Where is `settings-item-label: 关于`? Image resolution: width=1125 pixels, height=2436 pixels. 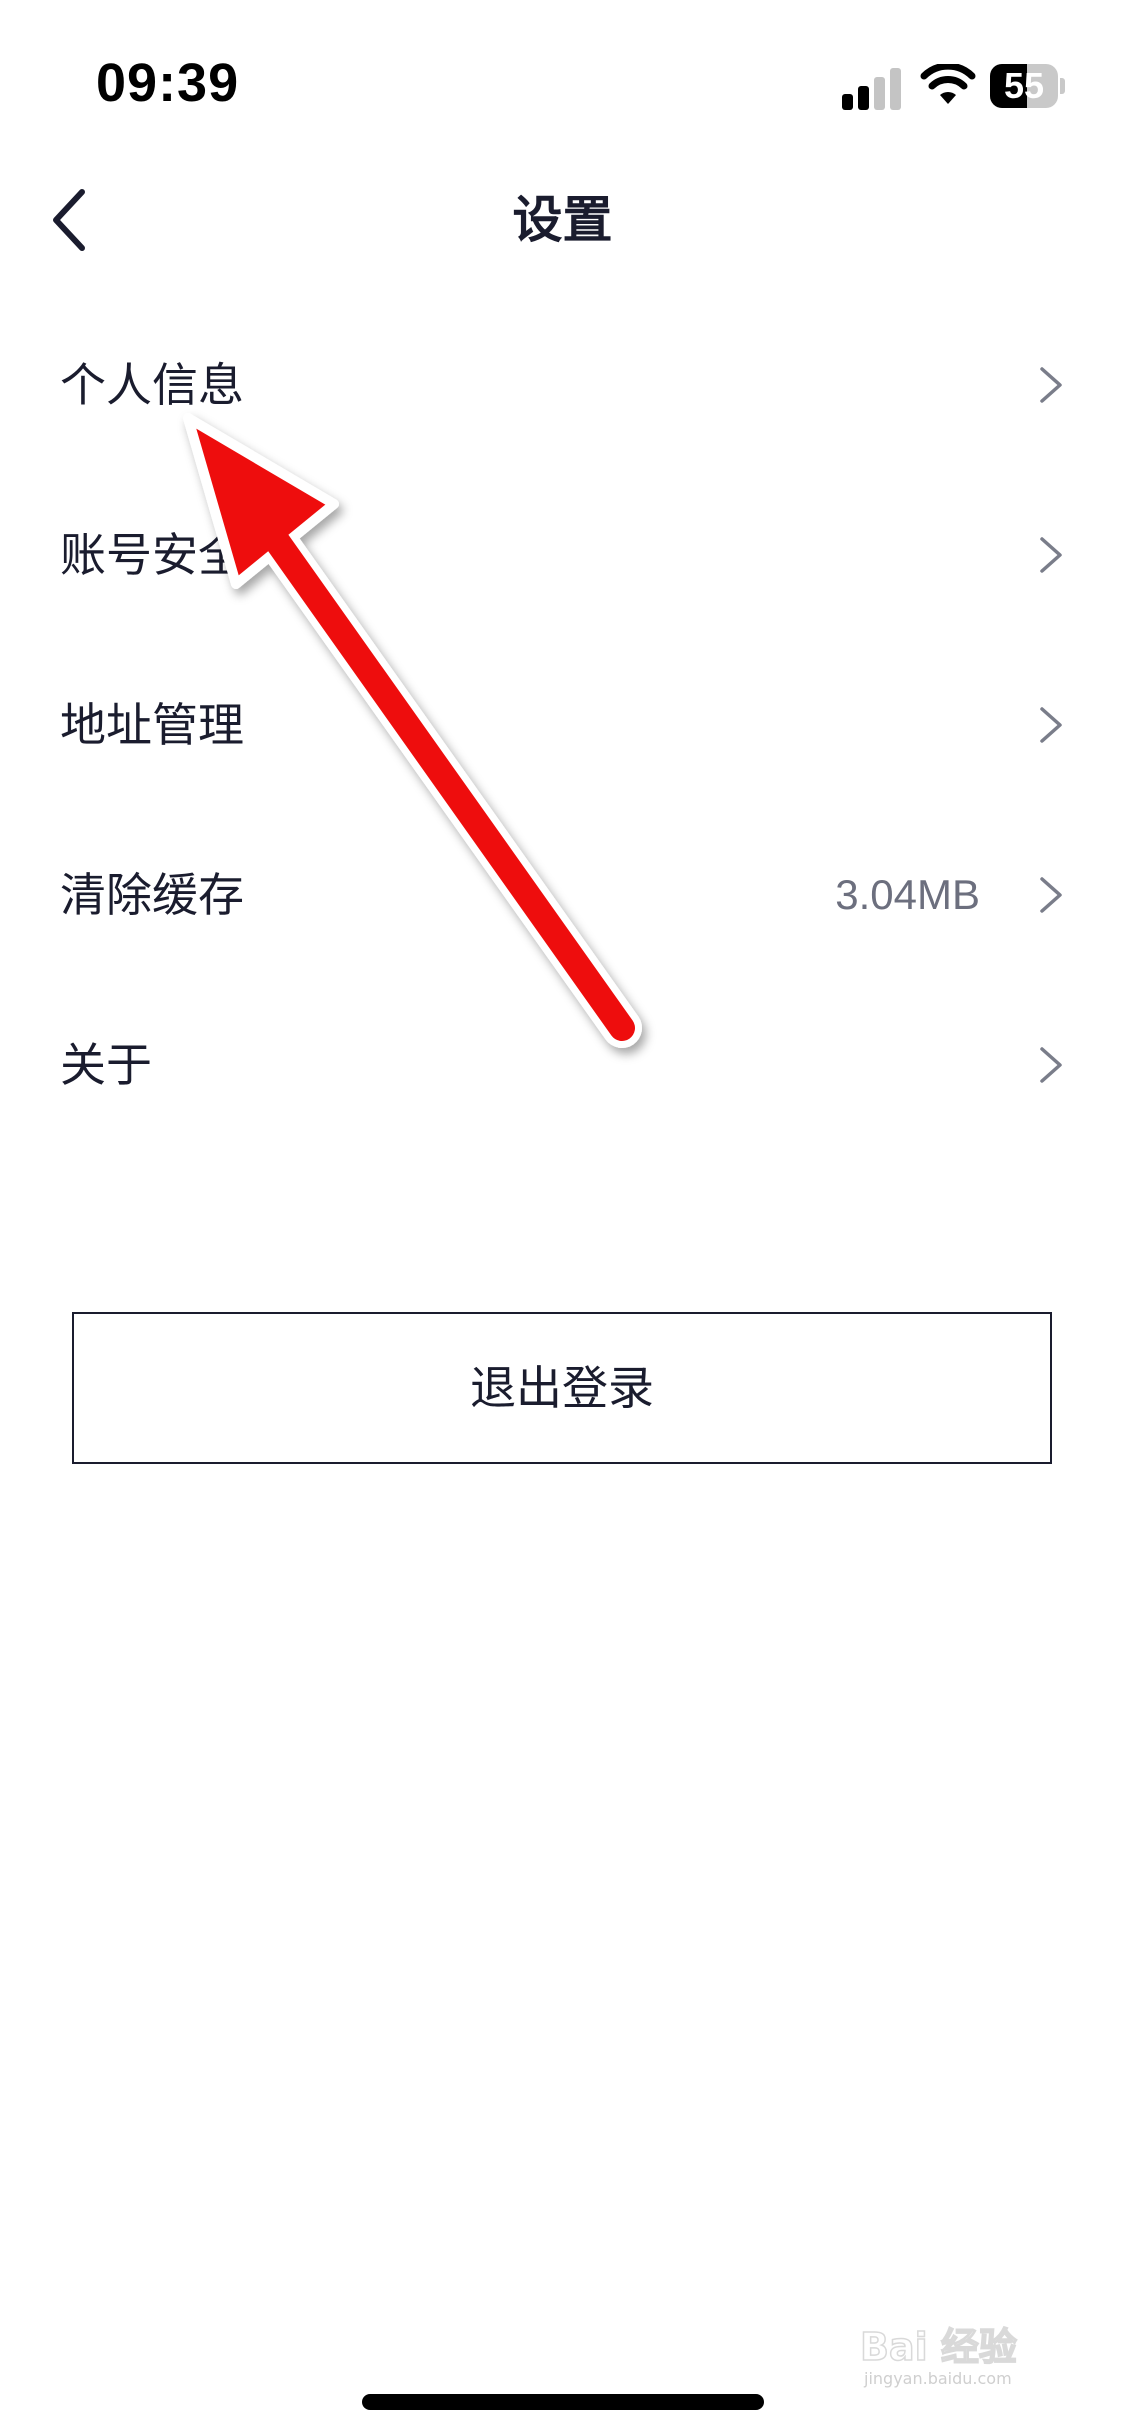 settings-item-label: 关于 is located at coordinates (106, 1065).